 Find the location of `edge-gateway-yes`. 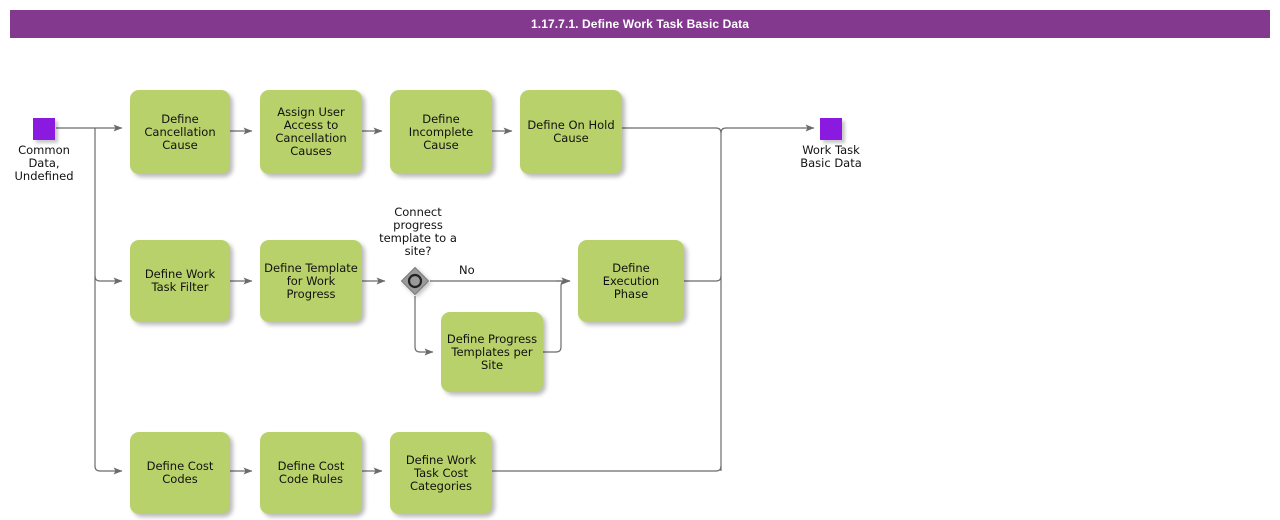

edge-gateway-yes is located at coordinates (424, 326).